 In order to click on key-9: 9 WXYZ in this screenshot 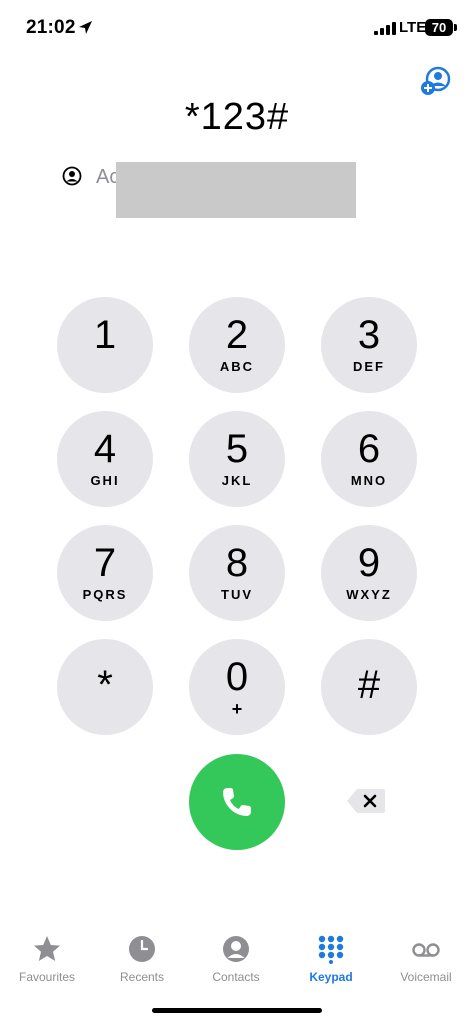, I will do `click(369, 573)`.